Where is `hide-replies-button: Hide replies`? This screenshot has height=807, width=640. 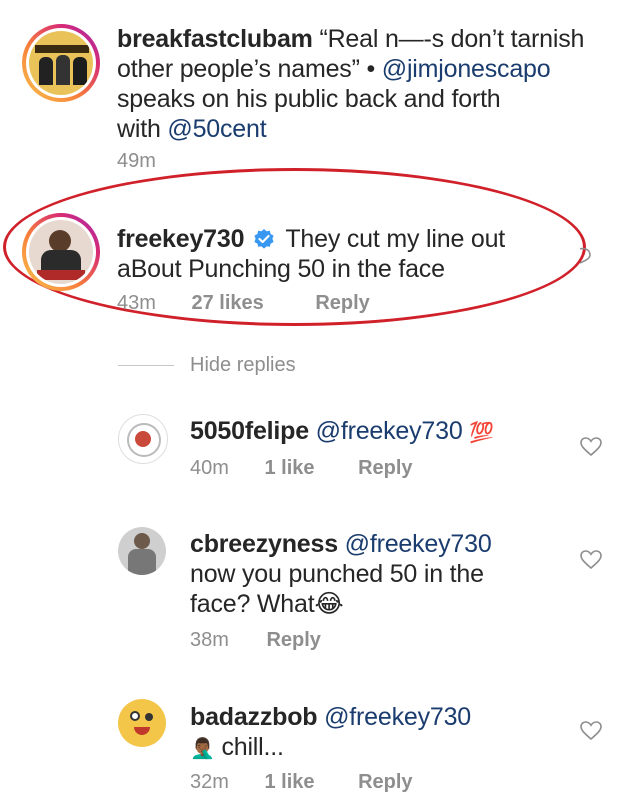 hide-replies-button: Hide replies is located at coordinates (243, 365).